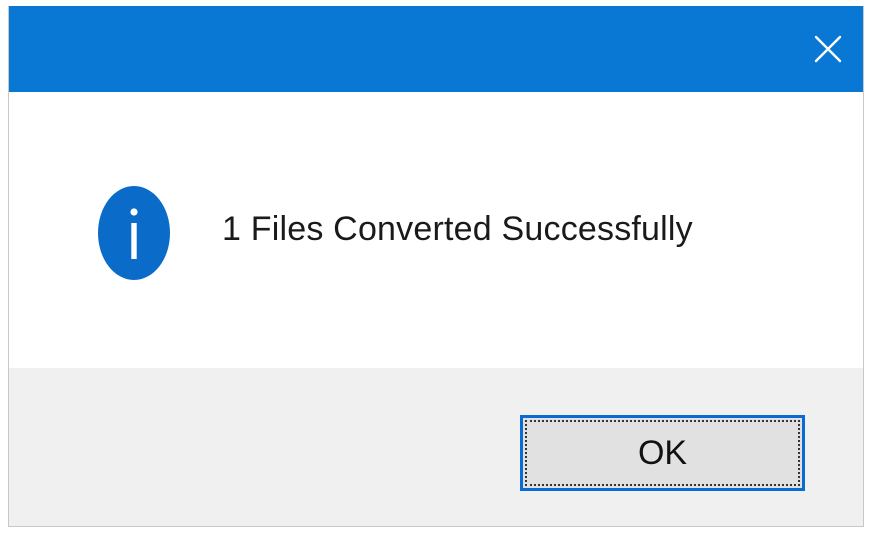  Describe the element at coordinates (662, 453) in the screenshot. I see `ok-button: OK` at that location.